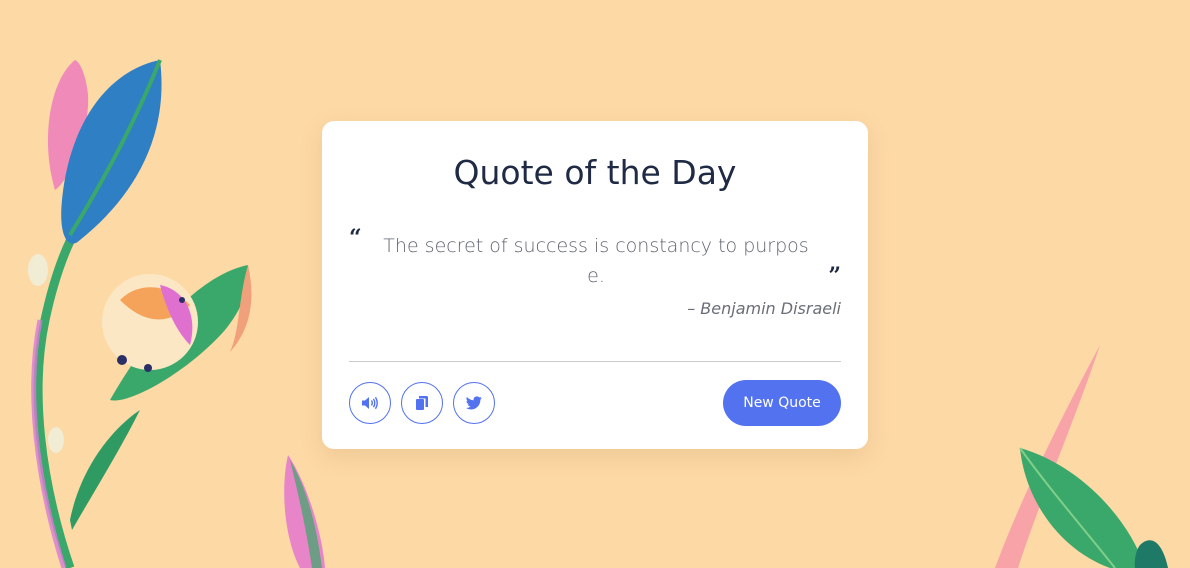  I want to click on quote-author: – Benjamin Disraeli, so click(764, 308).